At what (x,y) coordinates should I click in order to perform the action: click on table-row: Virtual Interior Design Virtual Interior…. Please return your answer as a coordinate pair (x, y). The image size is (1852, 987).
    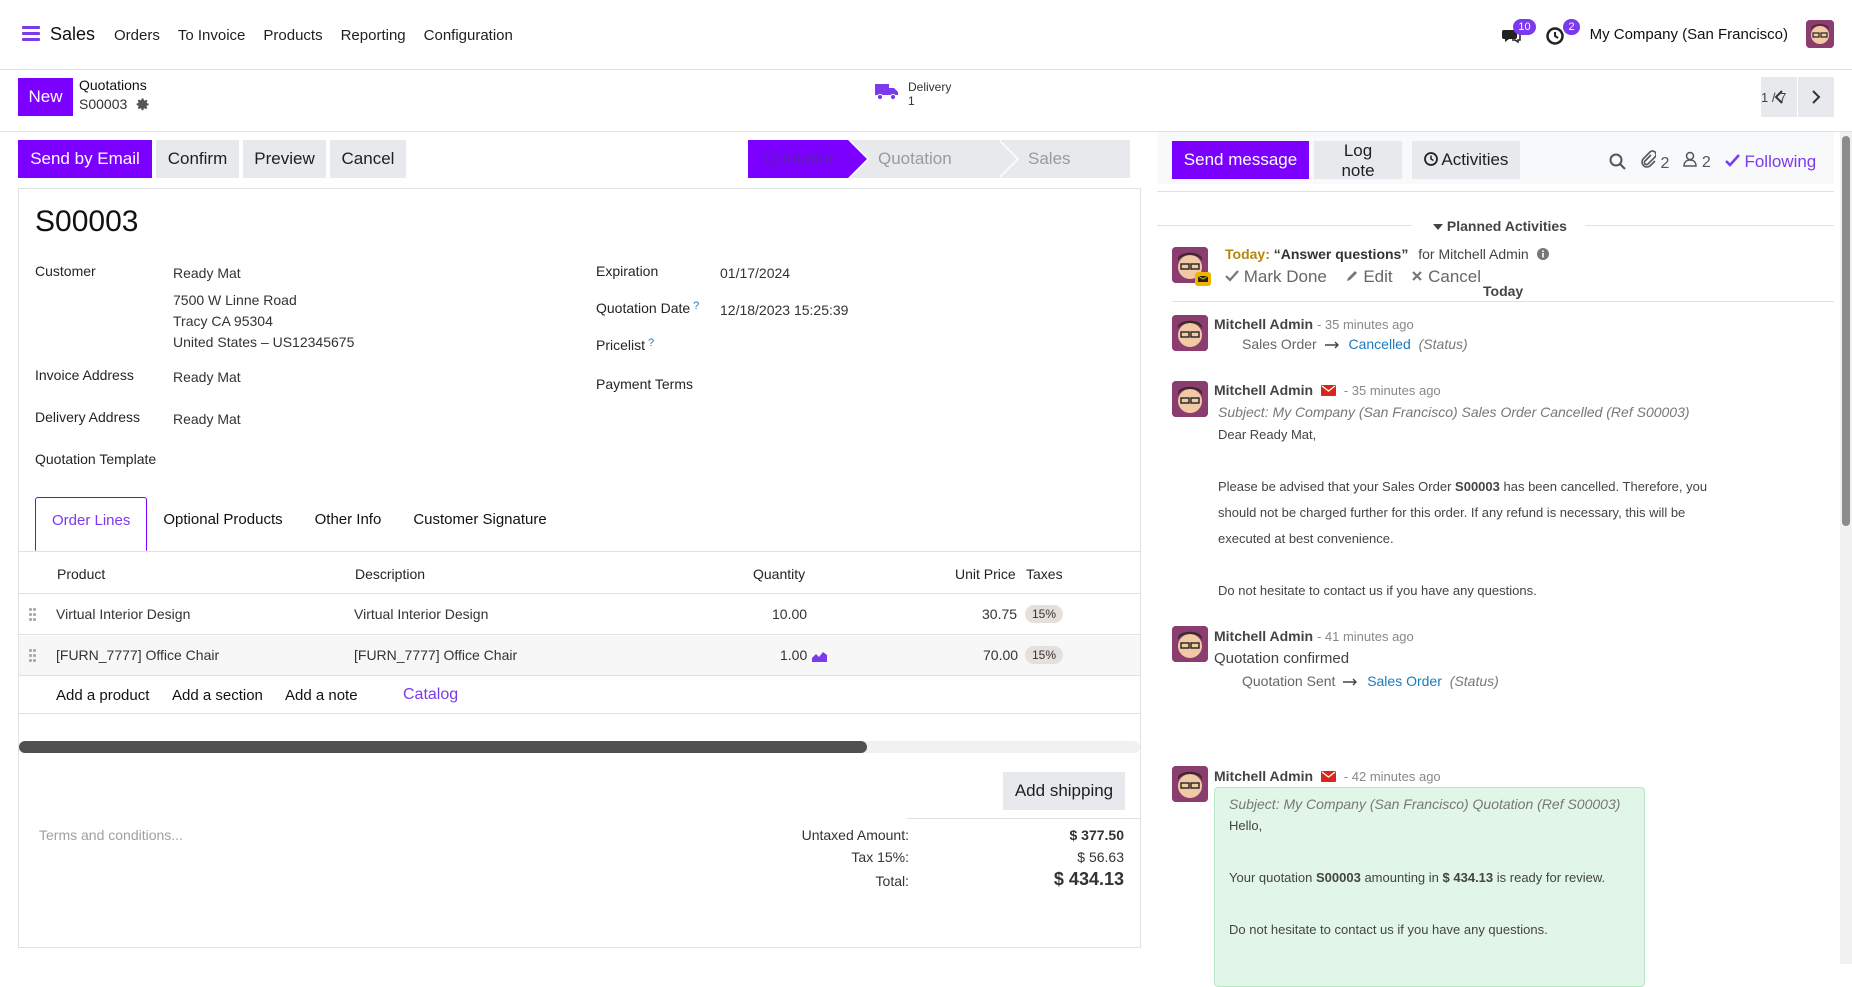
    Looking at the image, I should click on (579, 615).